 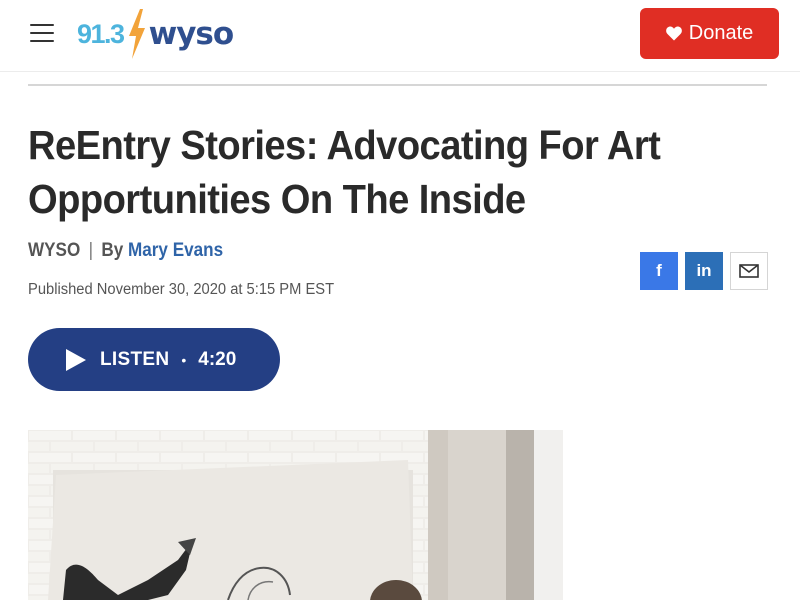 I want to click on wyso-logo: 91.3 wyso, so click(x=156, y=34).